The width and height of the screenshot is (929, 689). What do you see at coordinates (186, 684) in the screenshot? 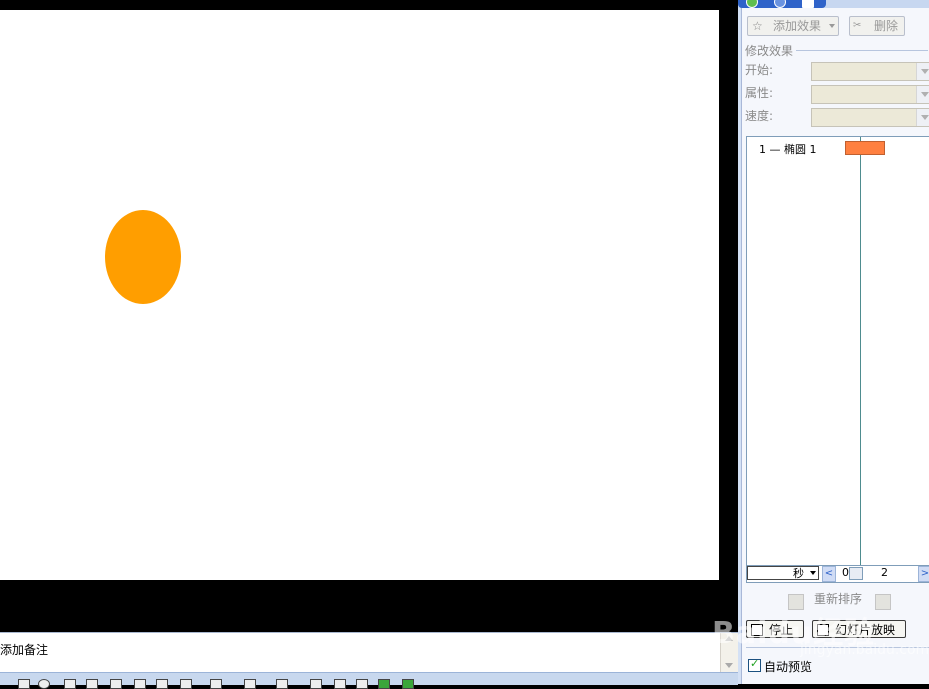
I see `image-tool-icon` at bounding box center [186, 684].